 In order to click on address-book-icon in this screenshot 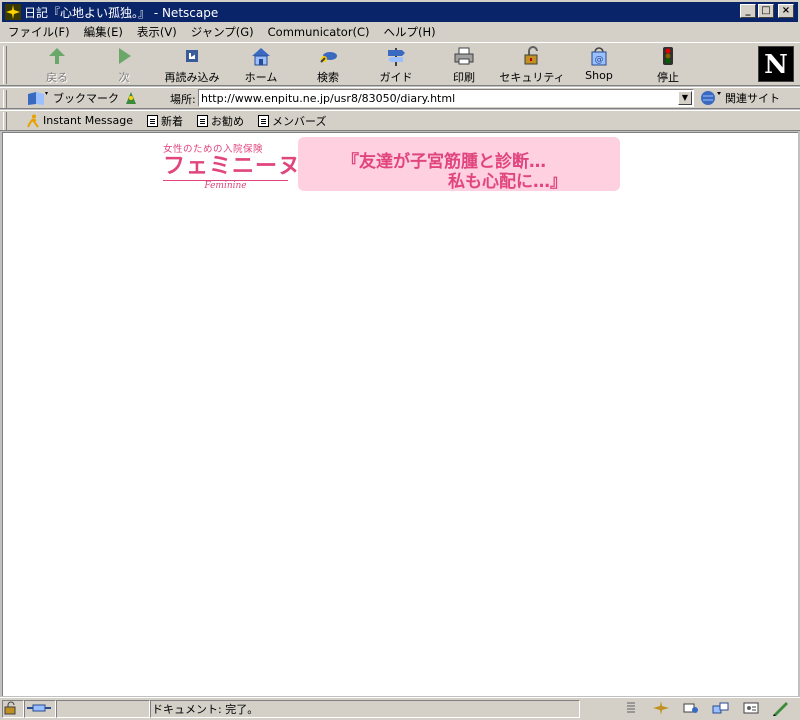, I will do `click(751, 708)`.